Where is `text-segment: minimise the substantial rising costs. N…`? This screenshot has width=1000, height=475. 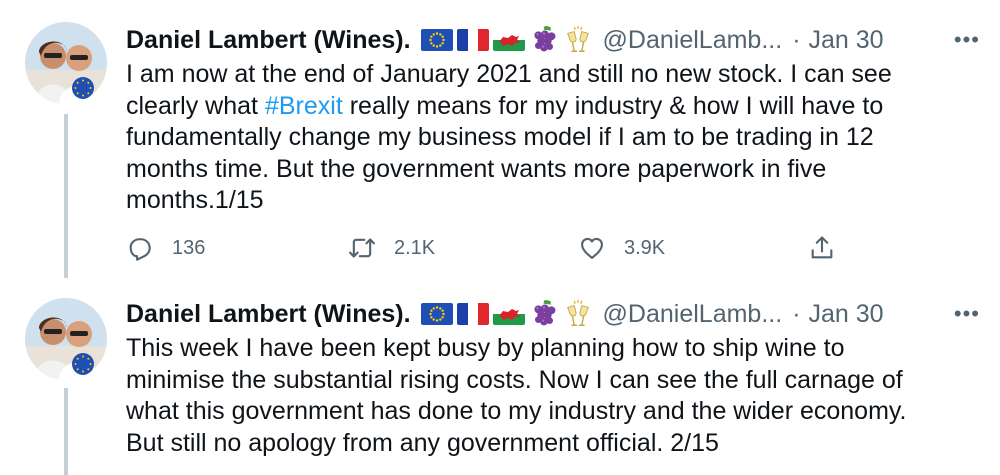 text-segment: minimise the substantial rising costs. N… is located at coordinates (514, 379).